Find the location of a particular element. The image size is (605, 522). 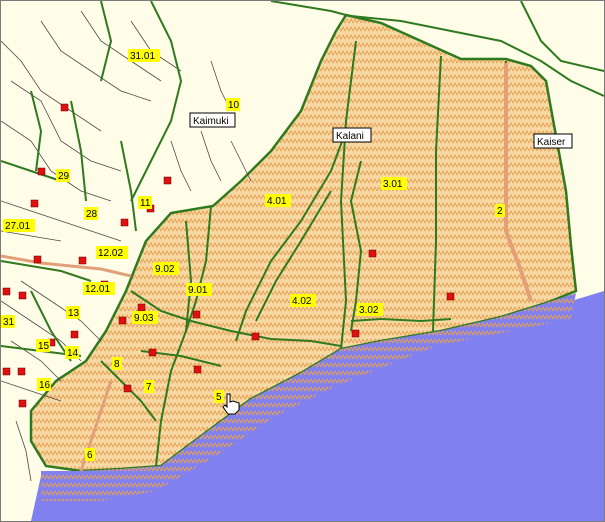

tract-label: 29 is located at coordinates (63, 175).